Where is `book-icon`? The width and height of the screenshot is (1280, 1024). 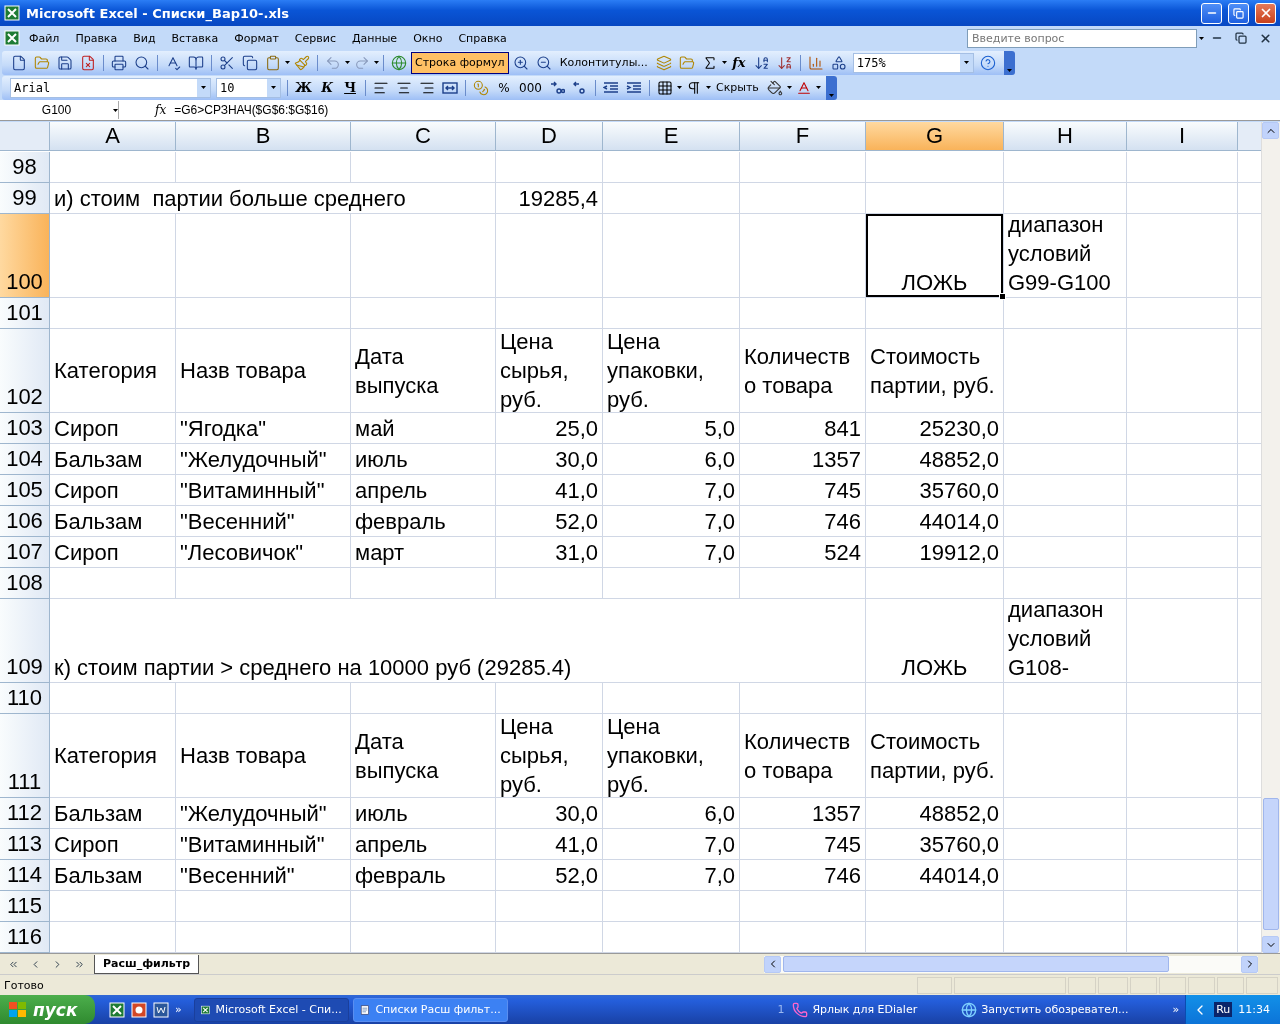
book-icon is located at coordinates (196, 62).